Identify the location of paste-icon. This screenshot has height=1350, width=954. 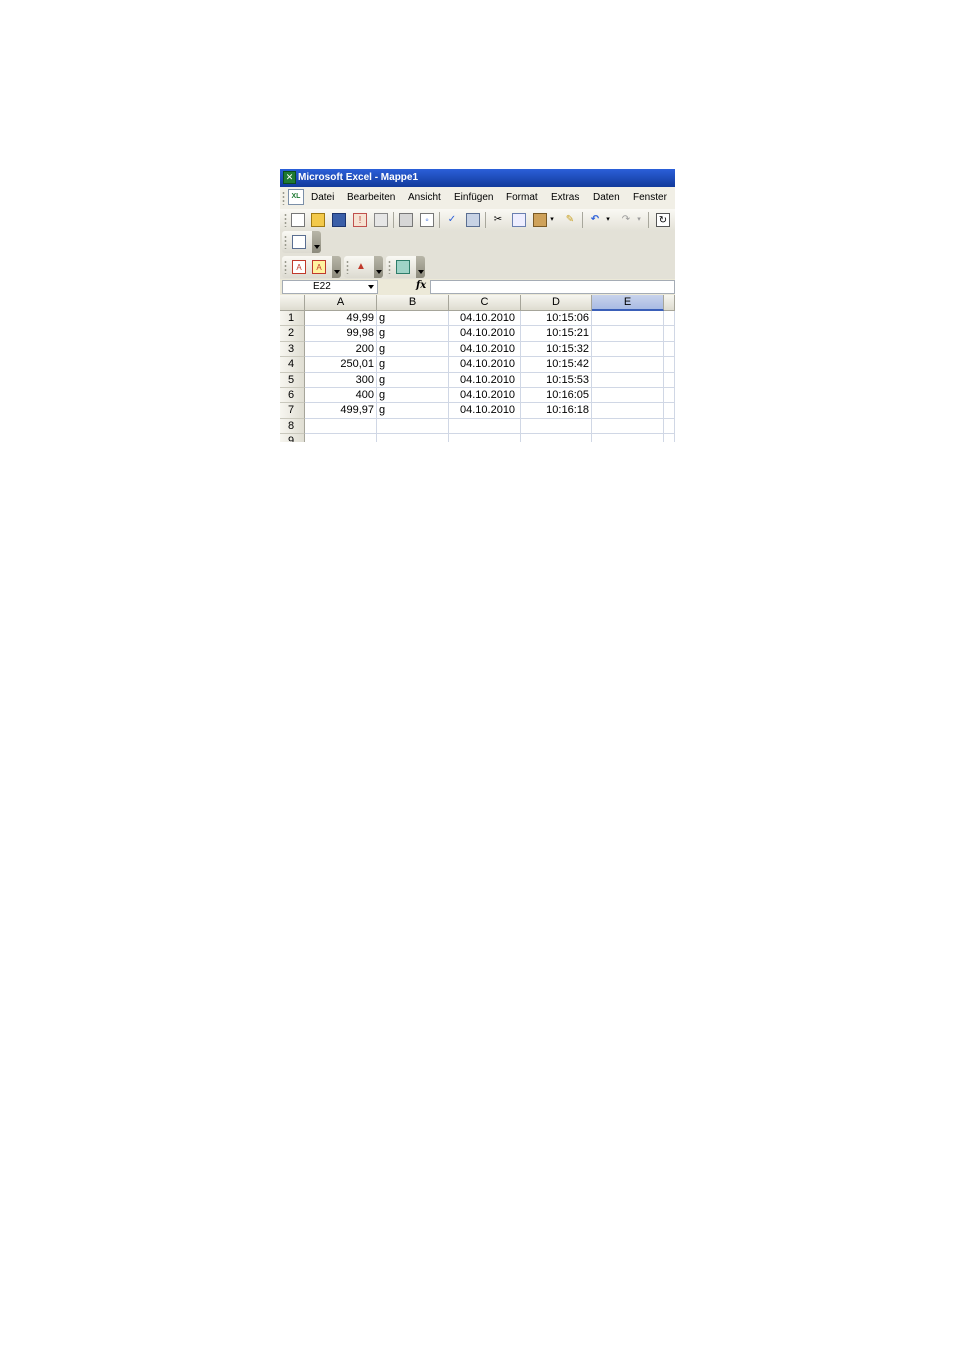
(540, 220).